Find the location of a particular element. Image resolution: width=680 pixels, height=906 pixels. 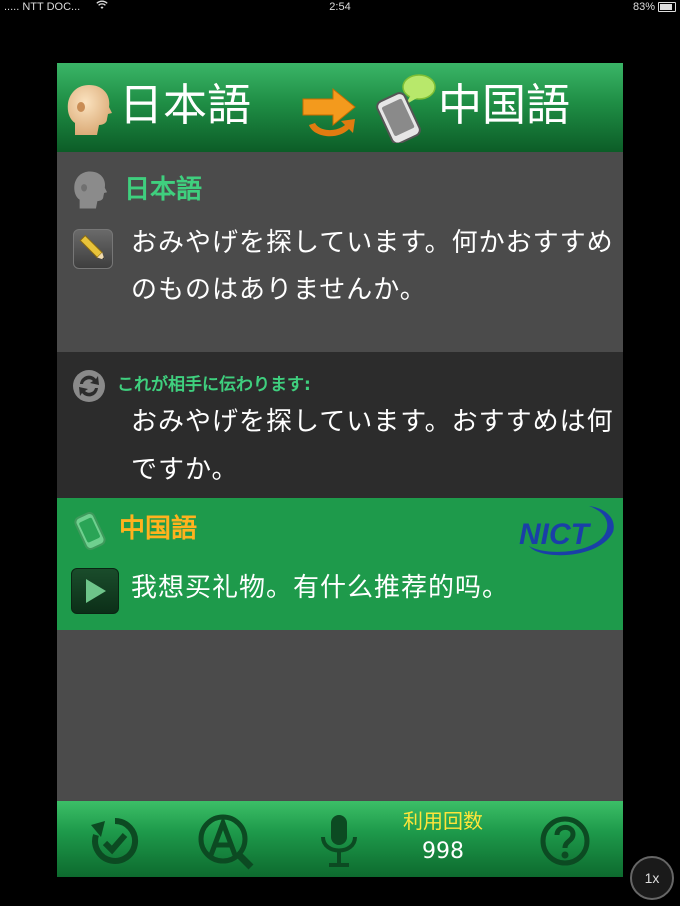

help-icon is located at coordinates (565, 841).